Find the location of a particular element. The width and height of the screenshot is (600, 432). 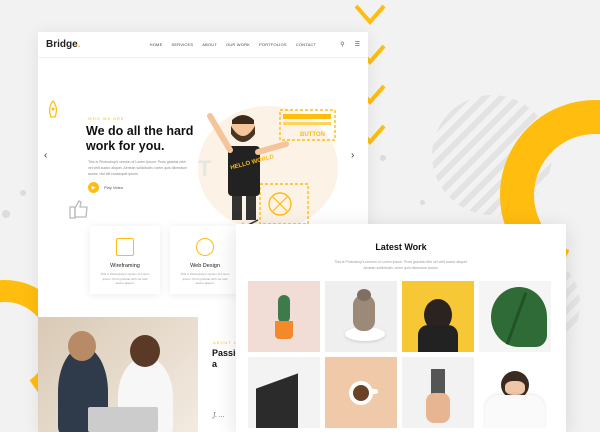

nav-item-about: ABOUT is located at coordinates (209, 44).